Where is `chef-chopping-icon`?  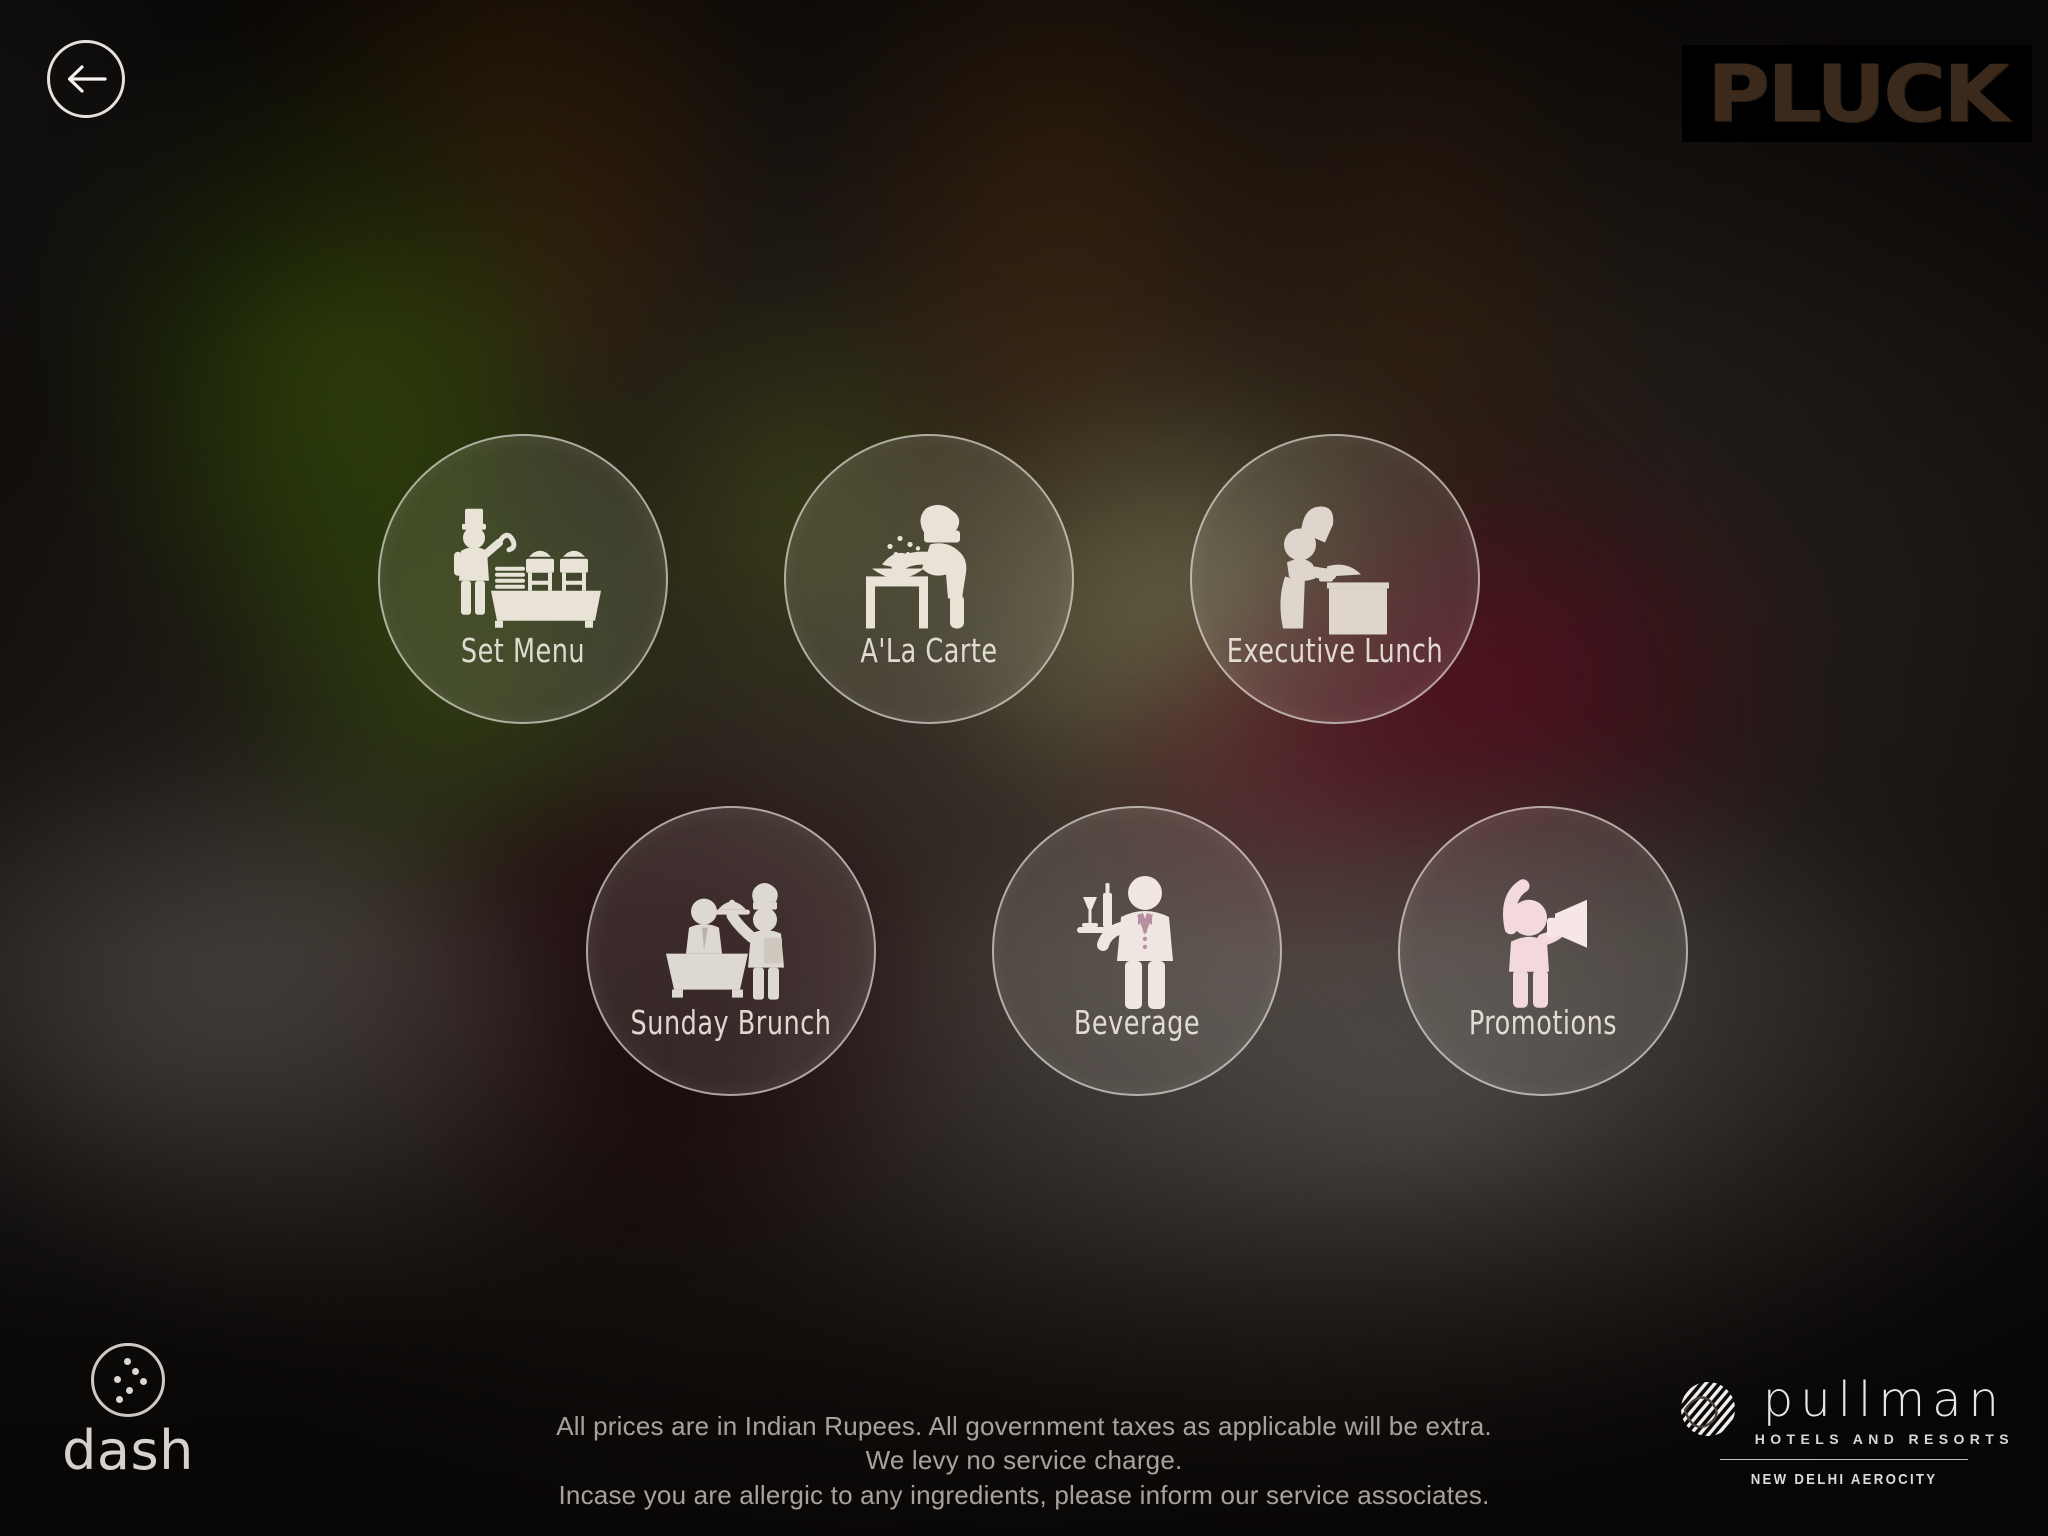 chef-chopping-icon is located at coordinates (1335, 568).